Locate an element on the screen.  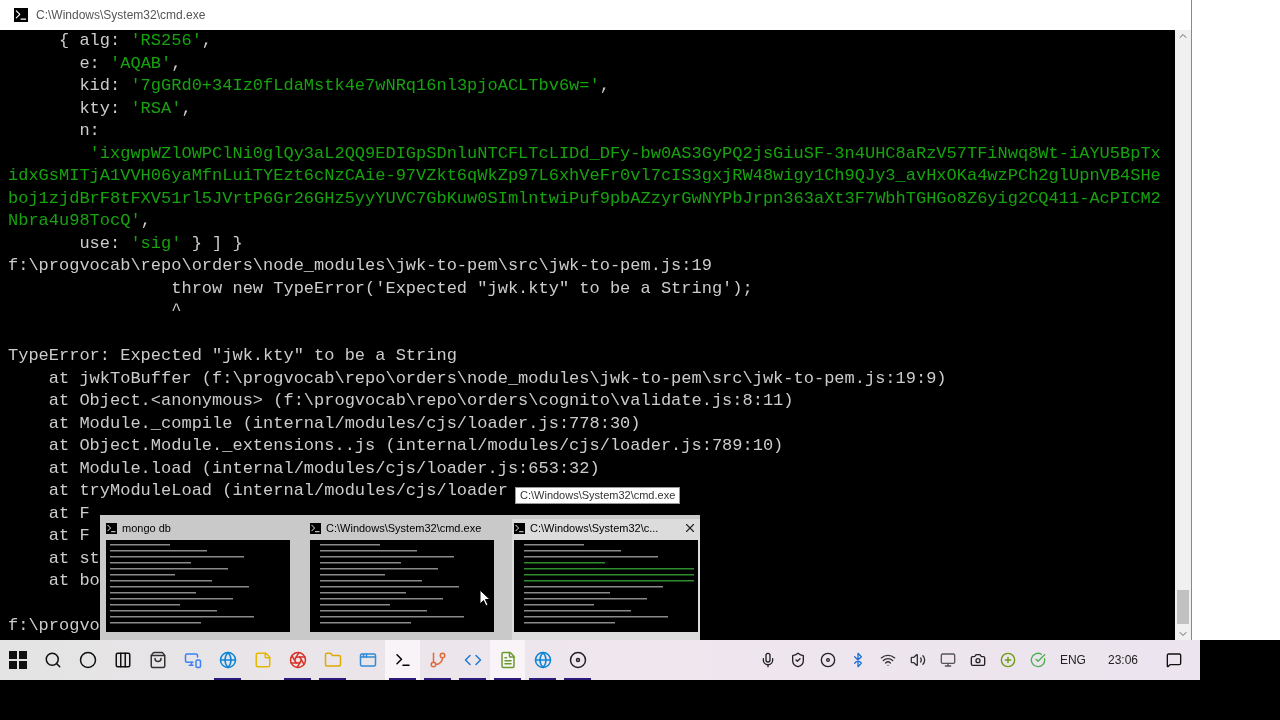
wifi-icon is located at coordinates (887, 660).